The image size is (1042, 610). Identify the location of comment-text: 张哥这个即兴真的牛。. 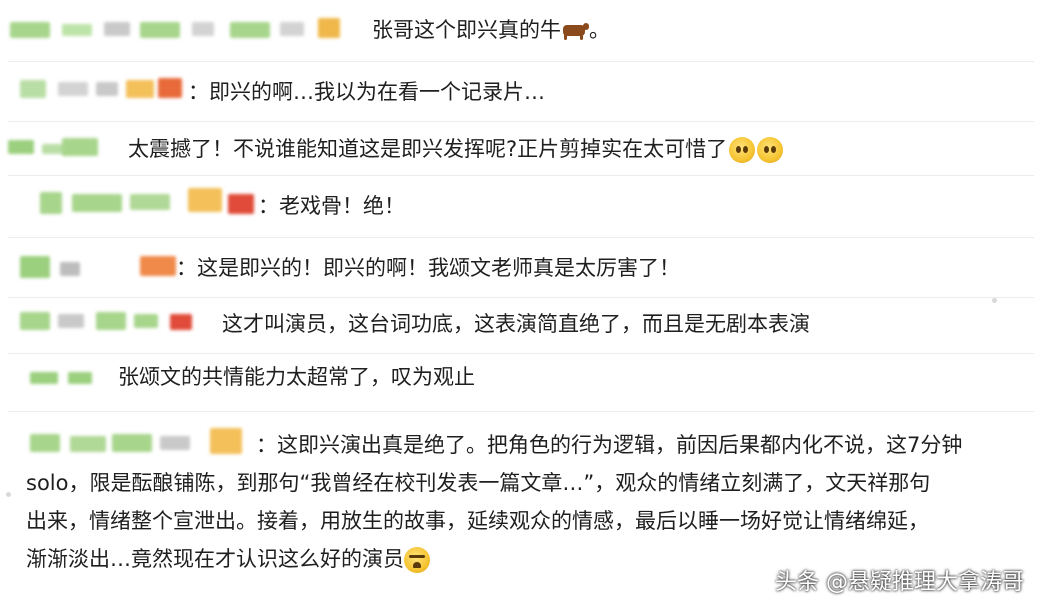
(491, 30).